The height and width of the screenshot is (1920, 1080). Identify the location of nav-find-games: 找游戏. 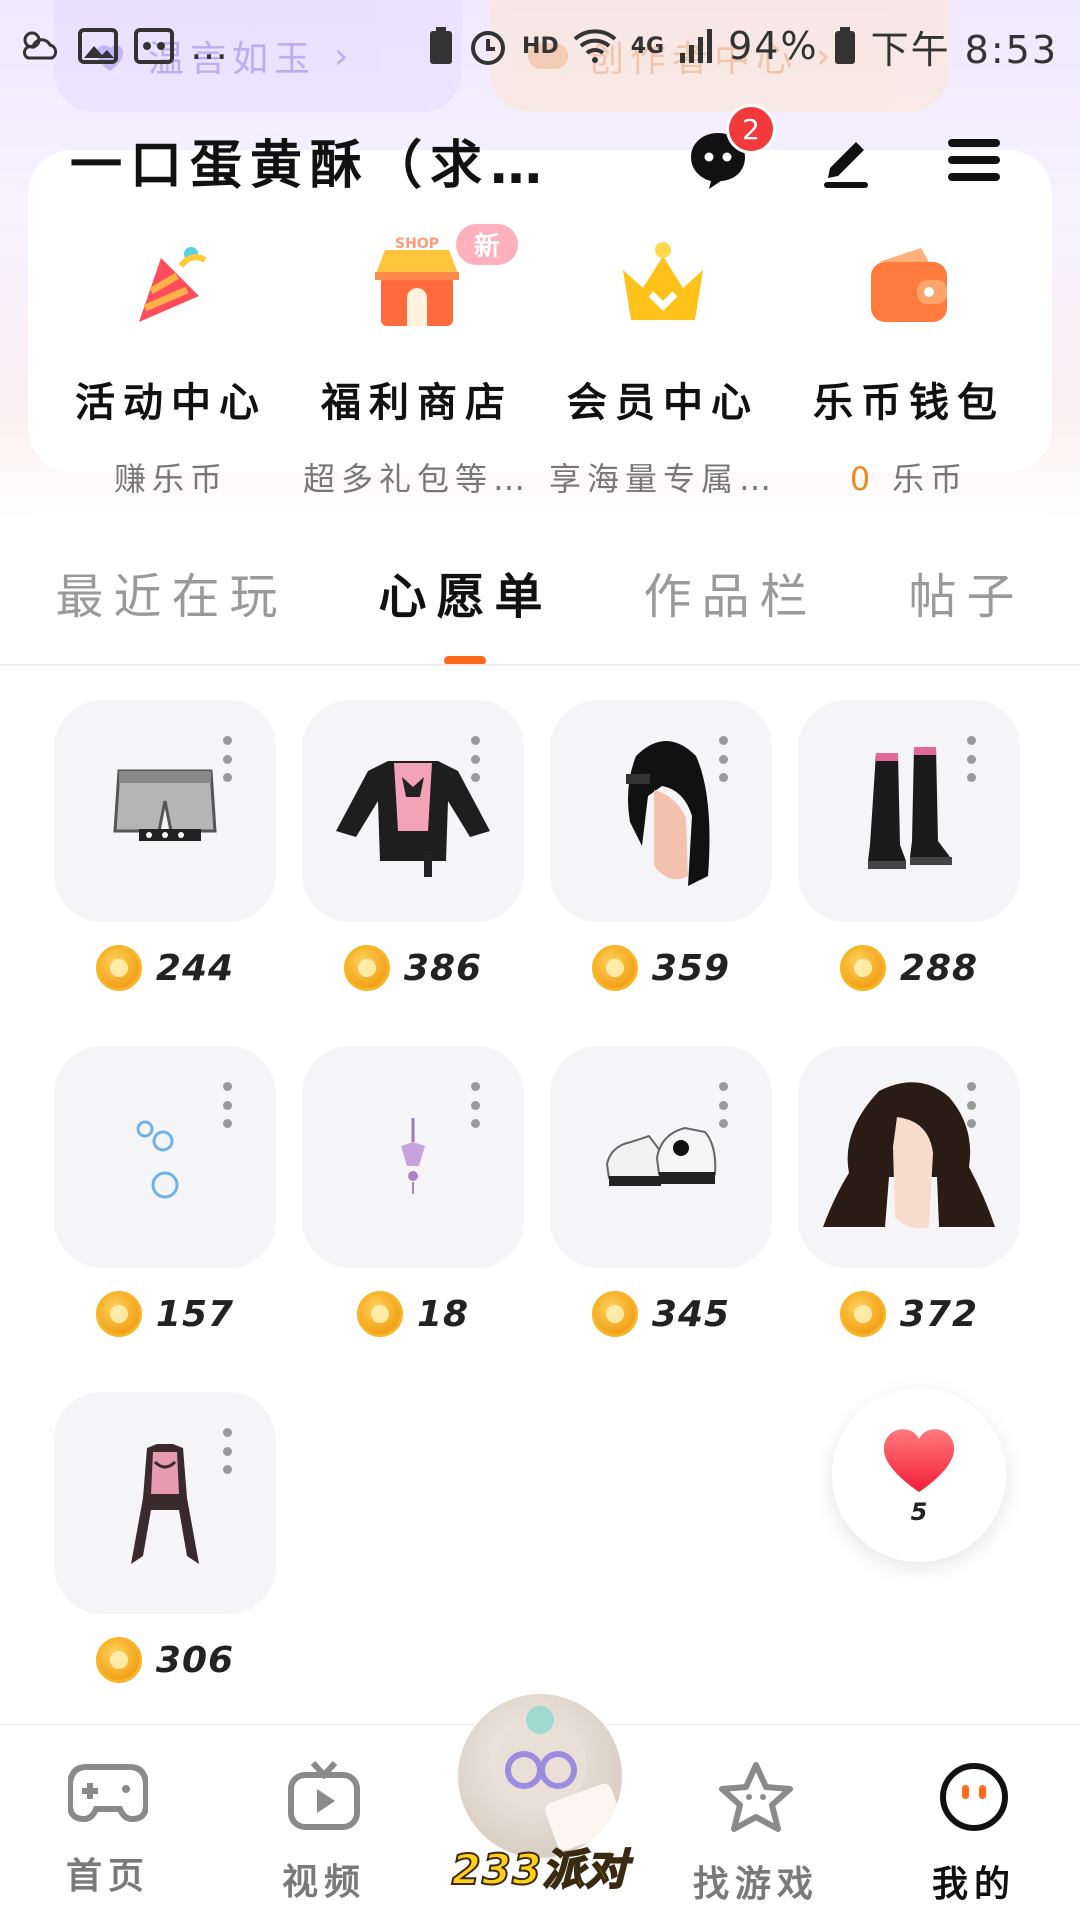
(756, 1834).